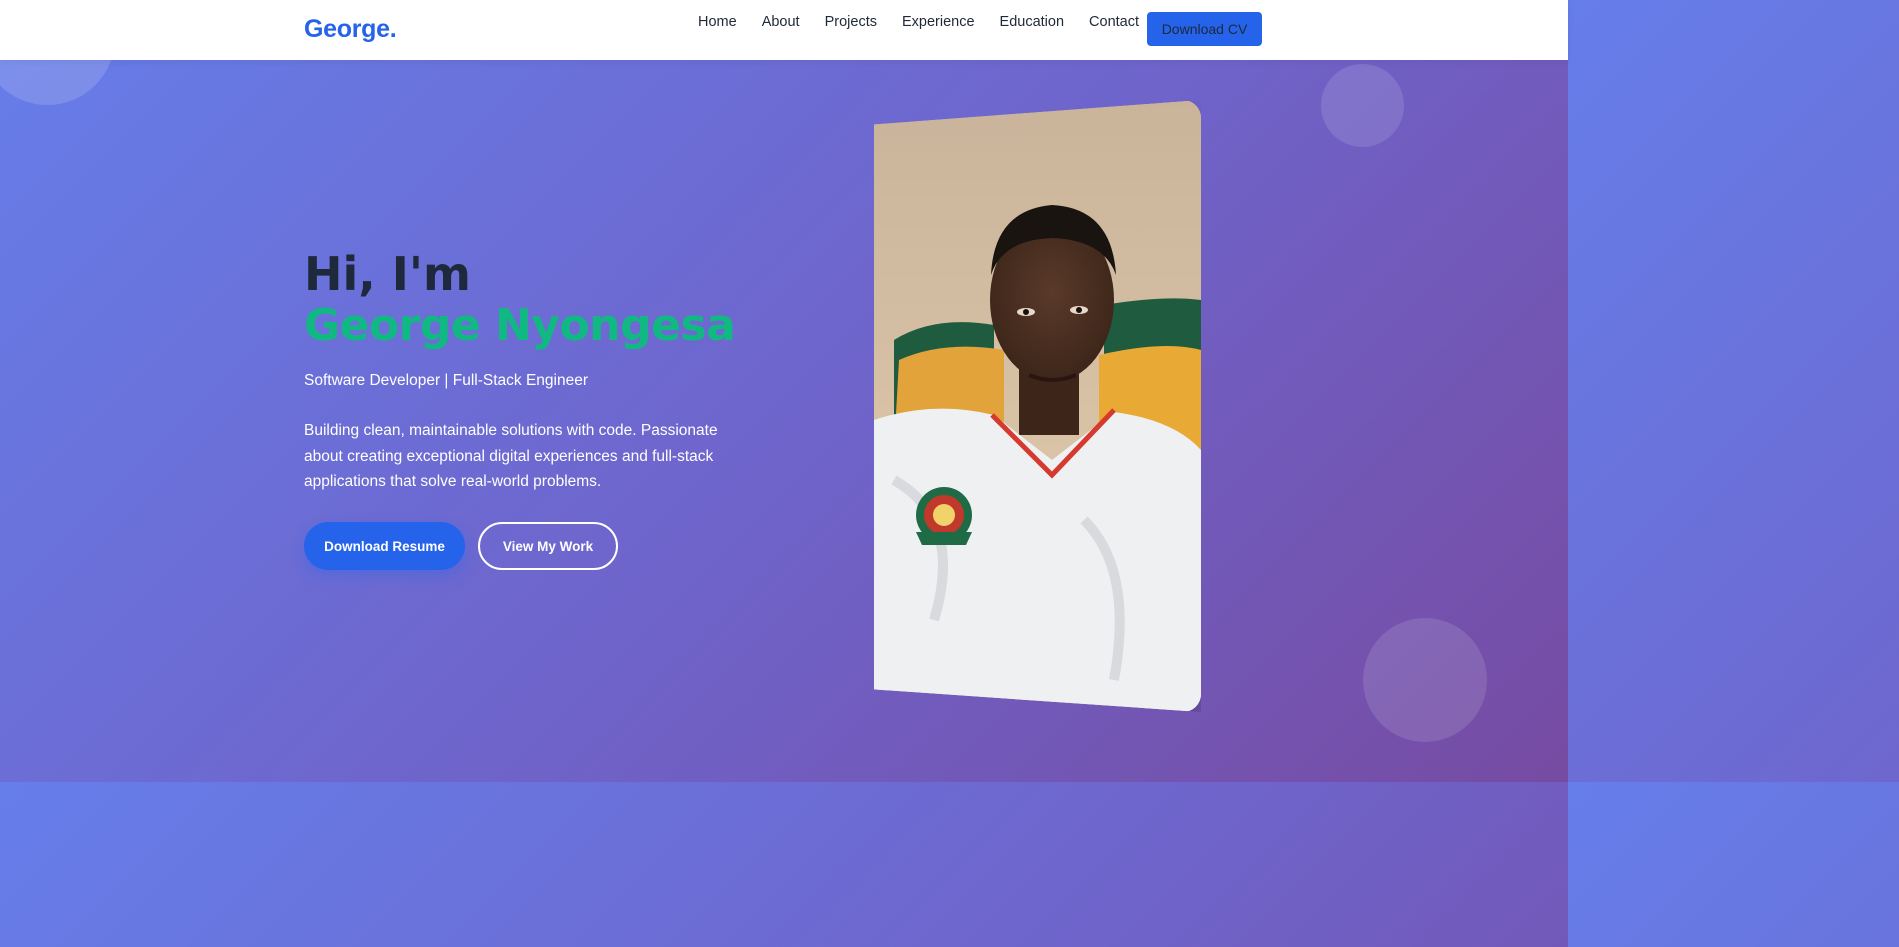  Describe the element at coordinates (520, 325) in the screenshot. I see `hero-name: George Nyongesa` at that location.